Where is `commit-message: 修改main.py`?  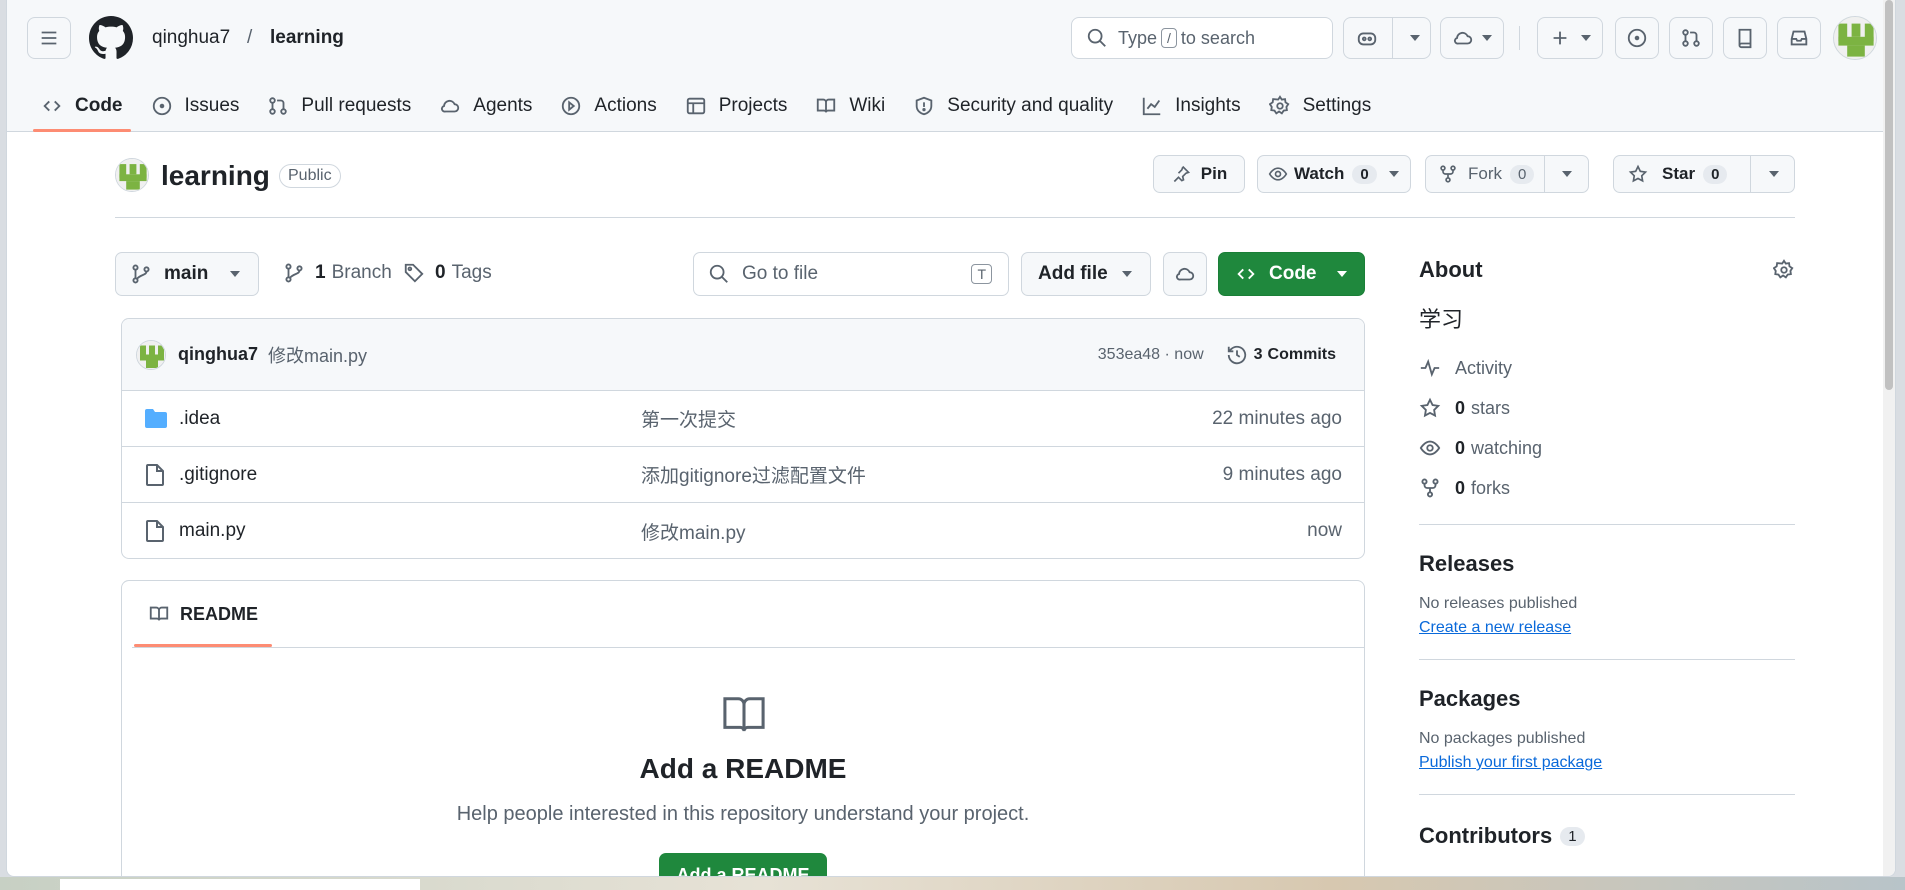 commit-message: 修改main.py is located at coordinates (317, 355).